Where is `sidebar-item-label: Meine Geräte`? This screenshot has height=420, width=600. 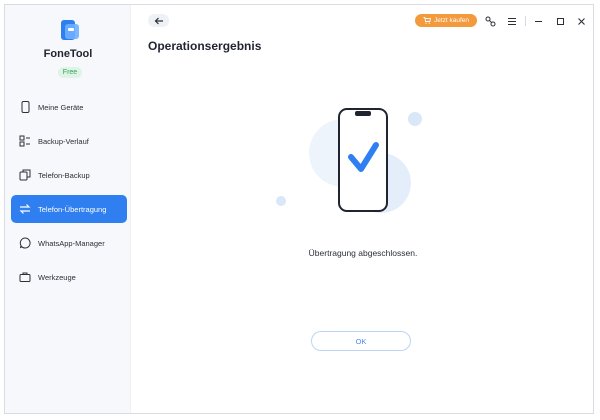 sidebar-item-label: Meine Geräte is located at coordinates (61, 107).